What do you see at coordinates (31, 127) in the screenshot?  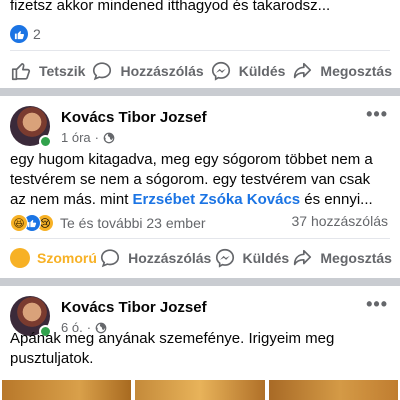 I see `author-avatar` at bounding box center [31, 127].